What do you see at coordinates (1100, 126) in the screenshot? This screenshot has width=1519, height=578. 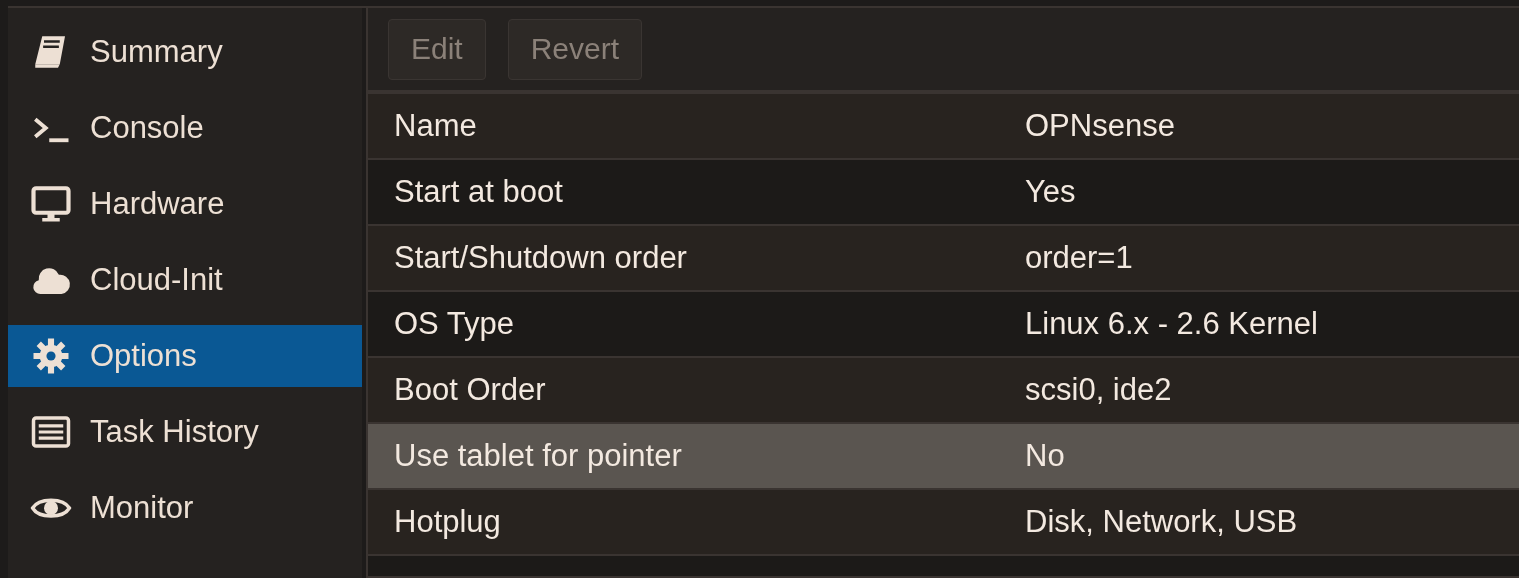 I see `option-value: OPNsense` at bounding box center [1100, 126].